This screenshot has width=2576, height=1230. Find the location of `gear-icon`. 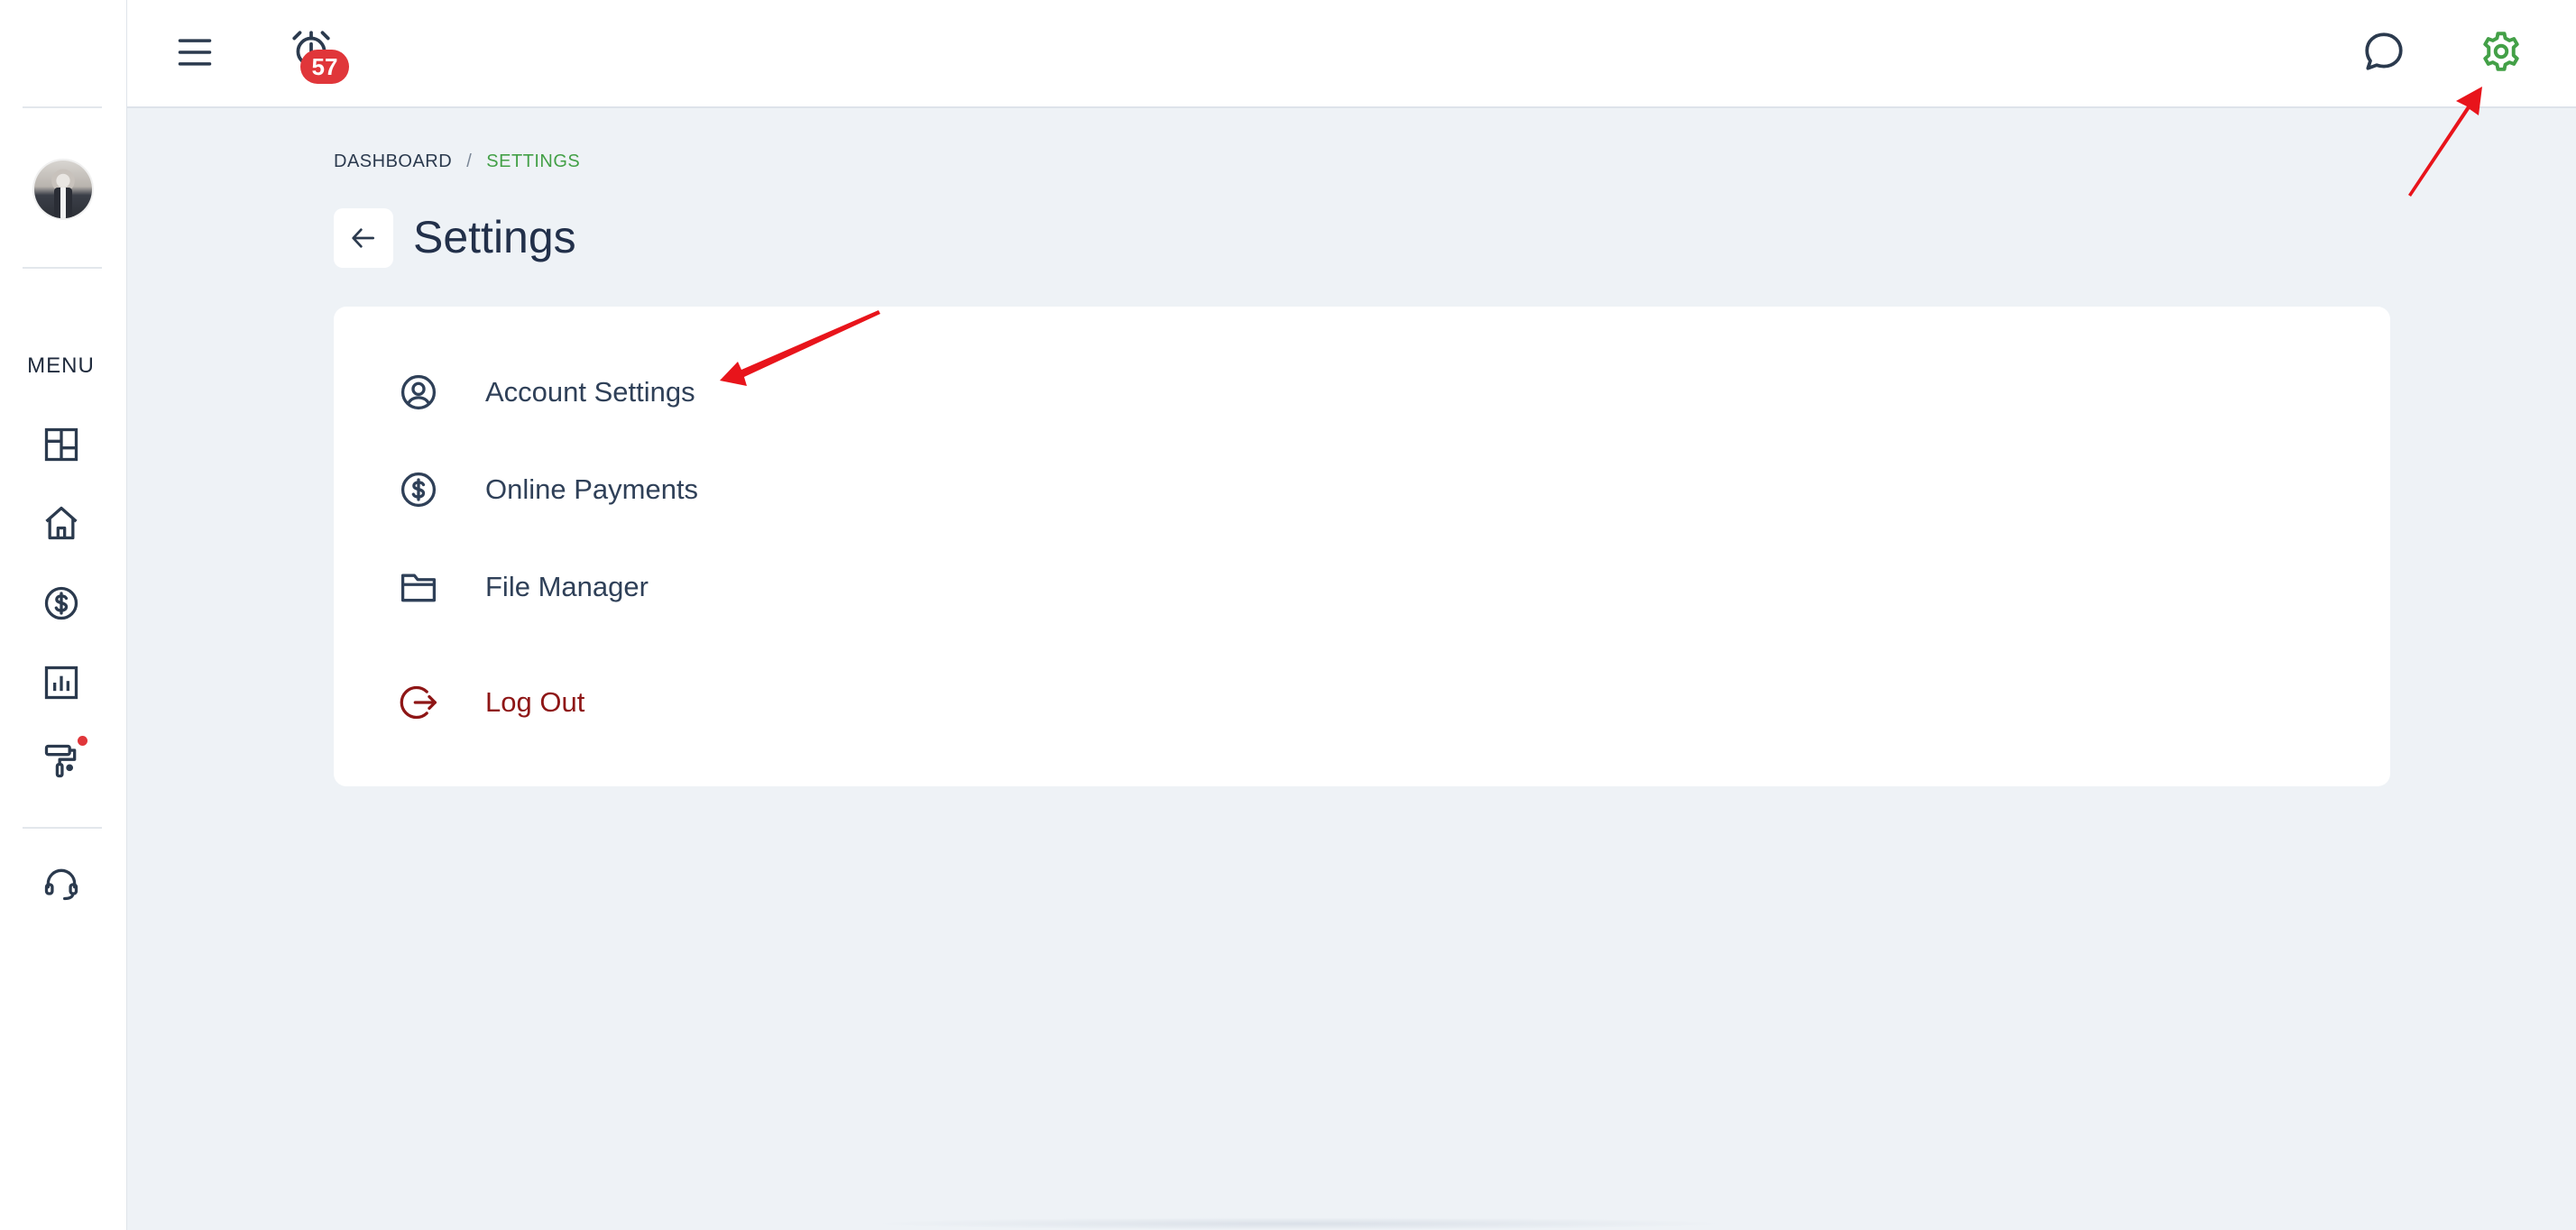

gear-icon is located at coordinates (2501, 51).